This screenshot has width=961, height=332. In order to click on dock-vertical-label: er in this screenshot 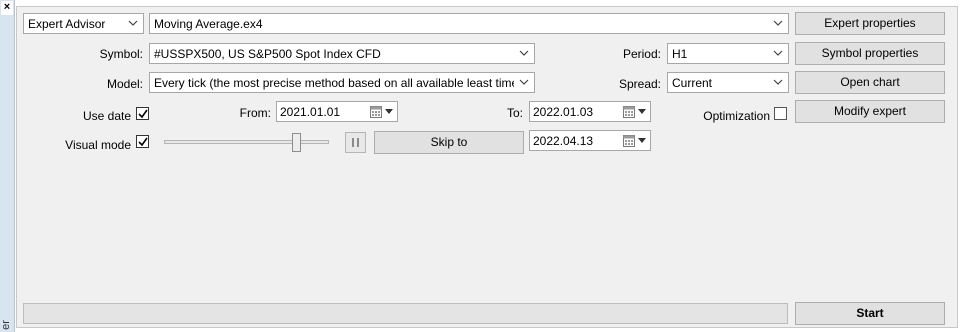, I will do `click(6, 325)`.